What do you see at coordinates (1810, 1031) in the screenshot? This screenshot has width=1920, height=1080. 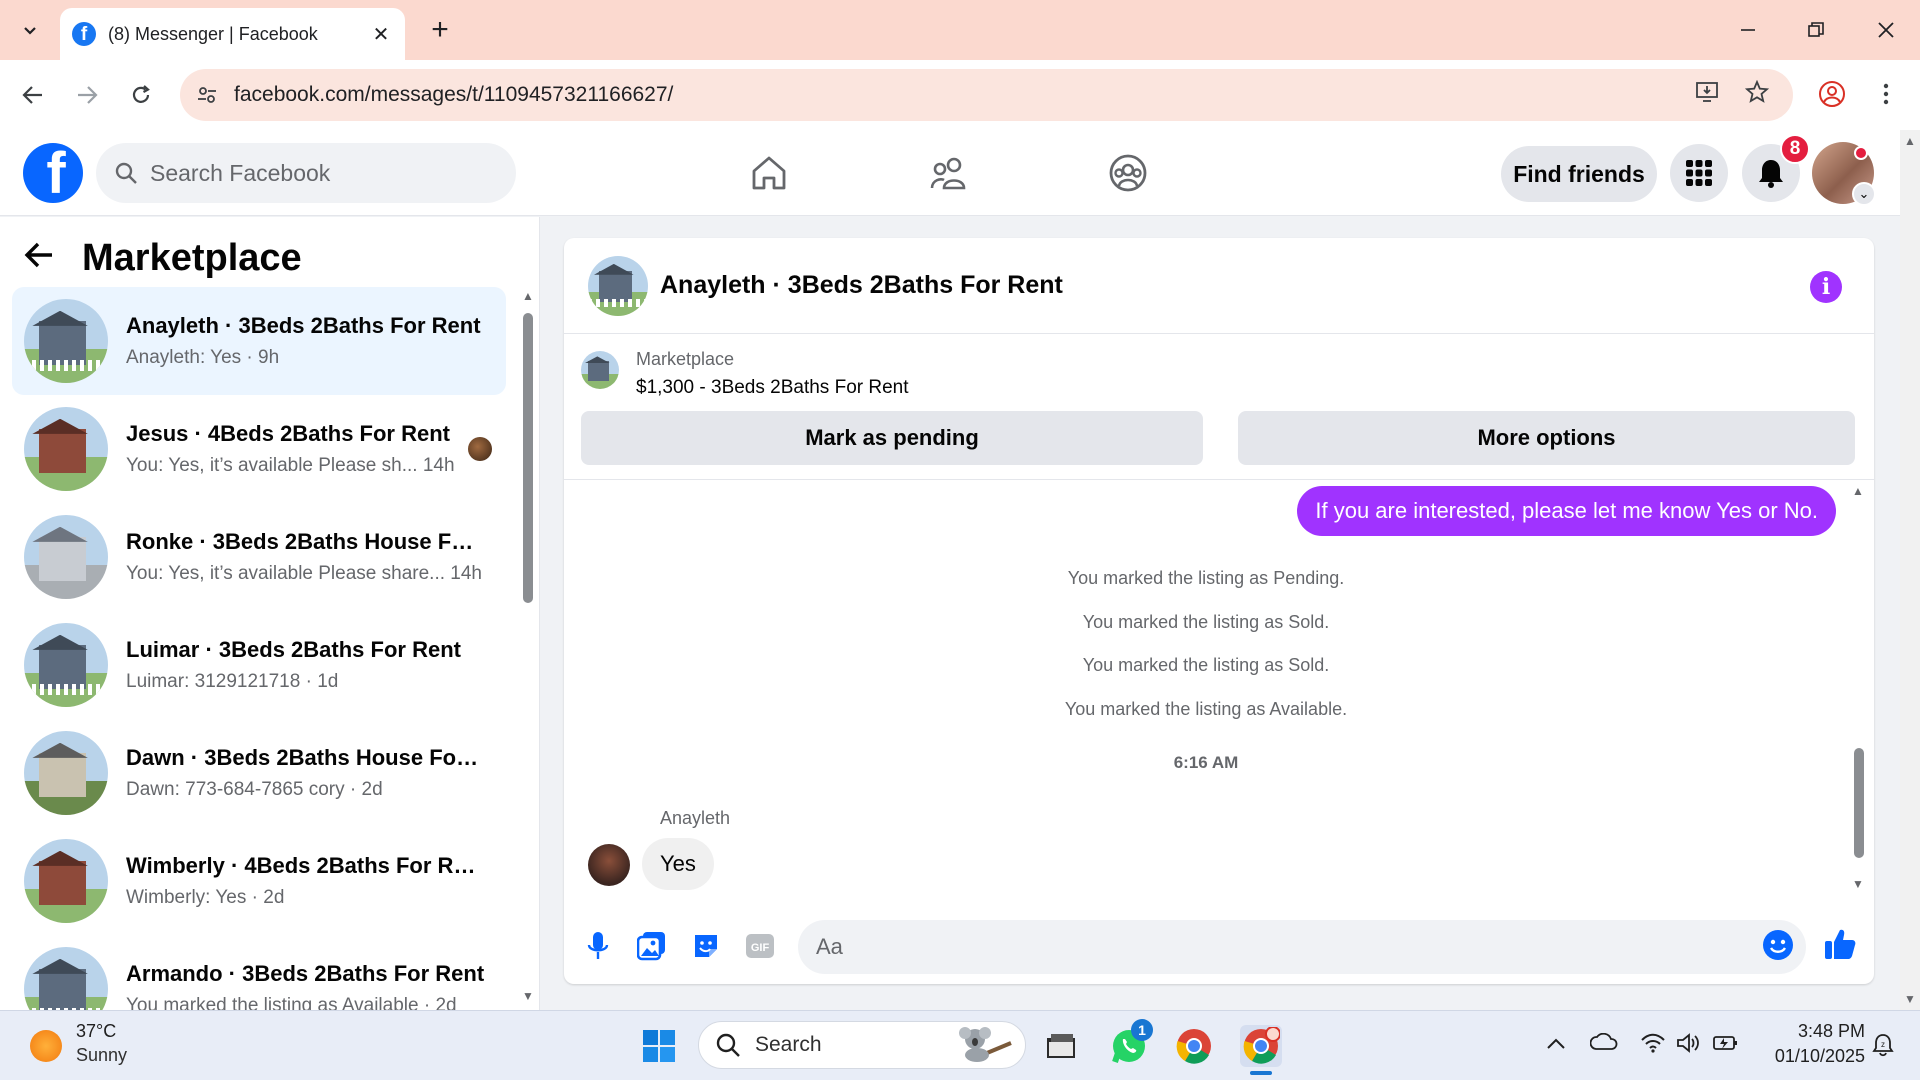 I see `clock-time: 3:48 PM` at bounding box center [1810, 1031].